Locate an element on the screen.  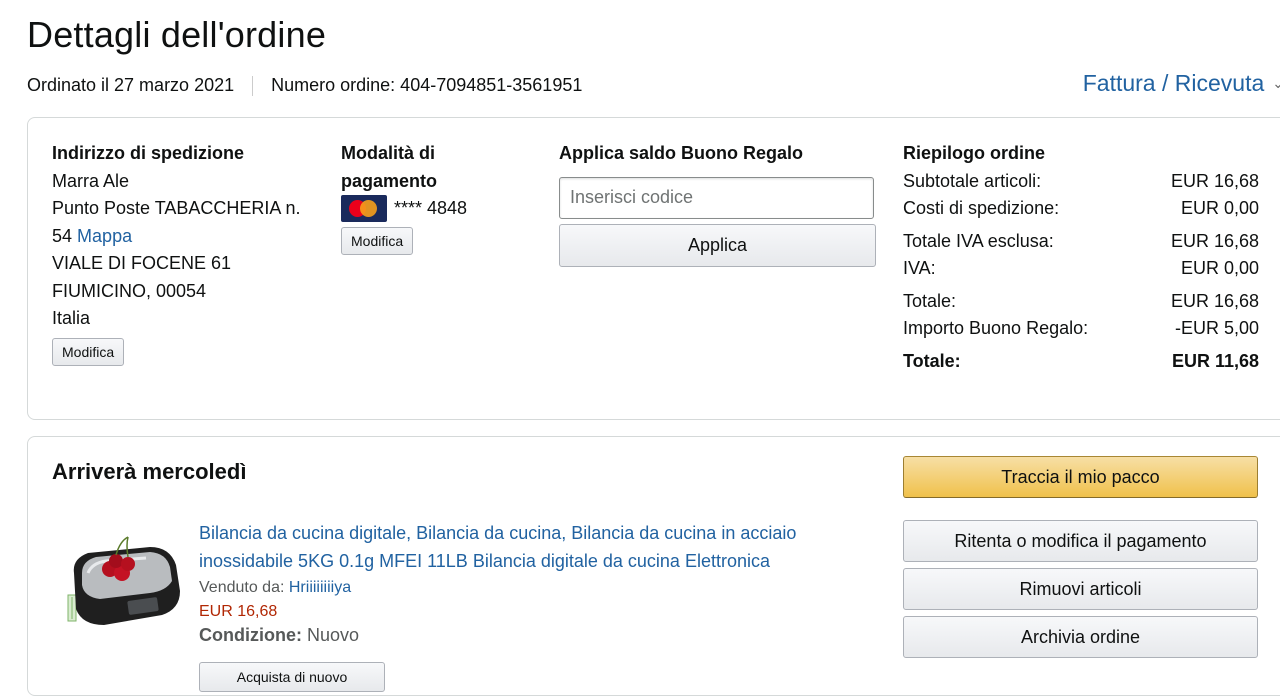
gift-card-section: Applica saldo Buono Regalo Applica is located at coordinates (717, 203).